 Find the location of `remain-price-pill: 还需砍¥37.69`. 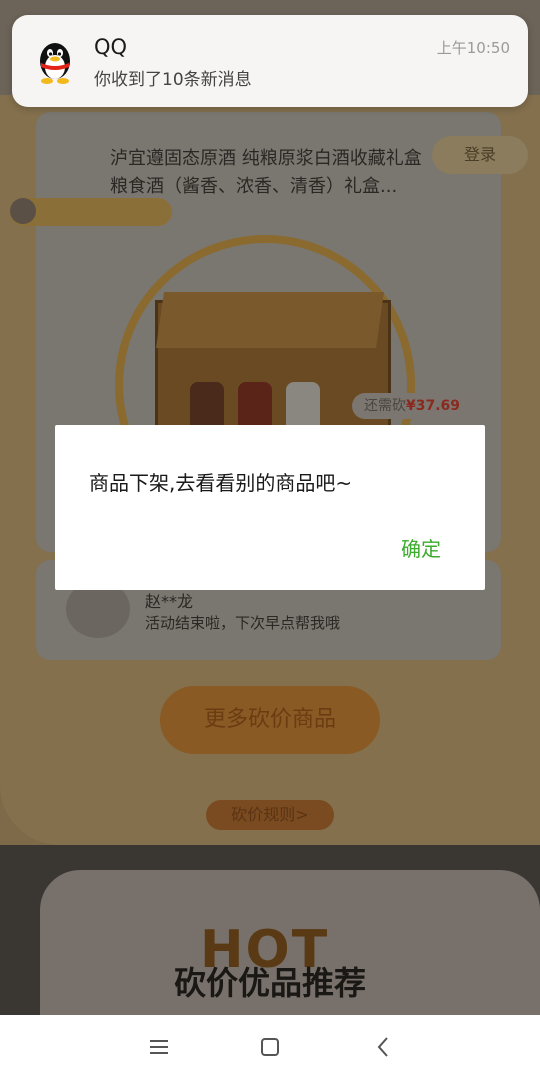

remain-price-pill: 还需砍¥37.69 is located at coordinates (417, 406).